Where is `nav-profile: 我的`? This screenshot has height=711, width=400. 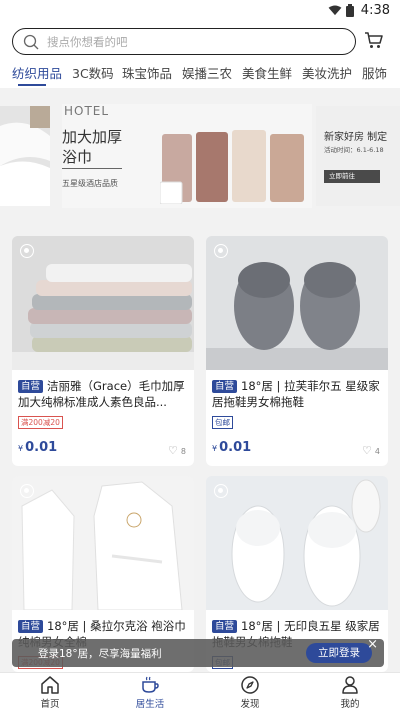 nav-profile: 我的 is located at coordinates (350, 692).